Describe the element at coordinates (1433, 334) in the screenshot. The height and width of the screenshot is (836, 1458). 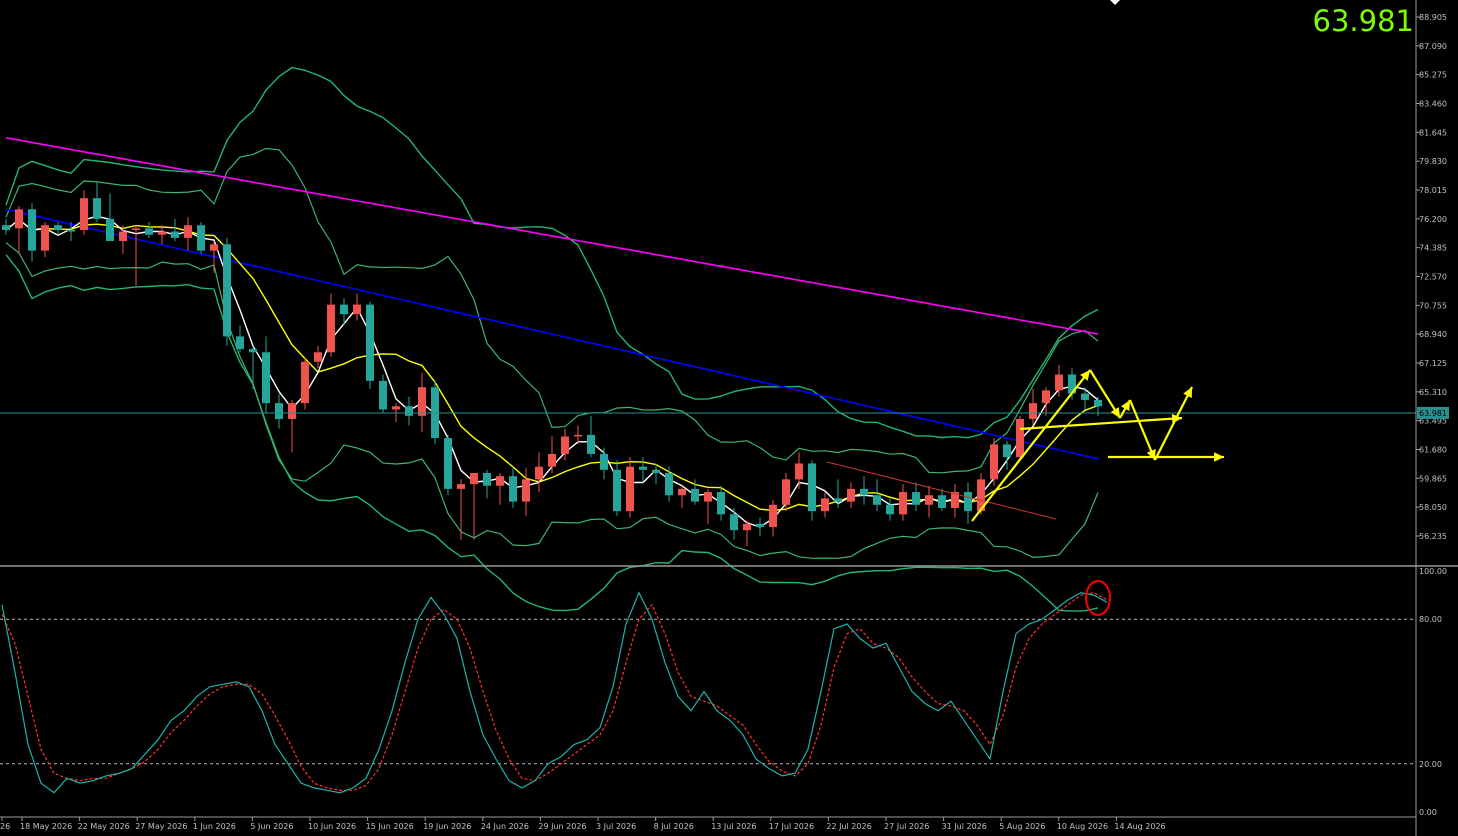
I see `price-tick-label: 68.940` at that location.